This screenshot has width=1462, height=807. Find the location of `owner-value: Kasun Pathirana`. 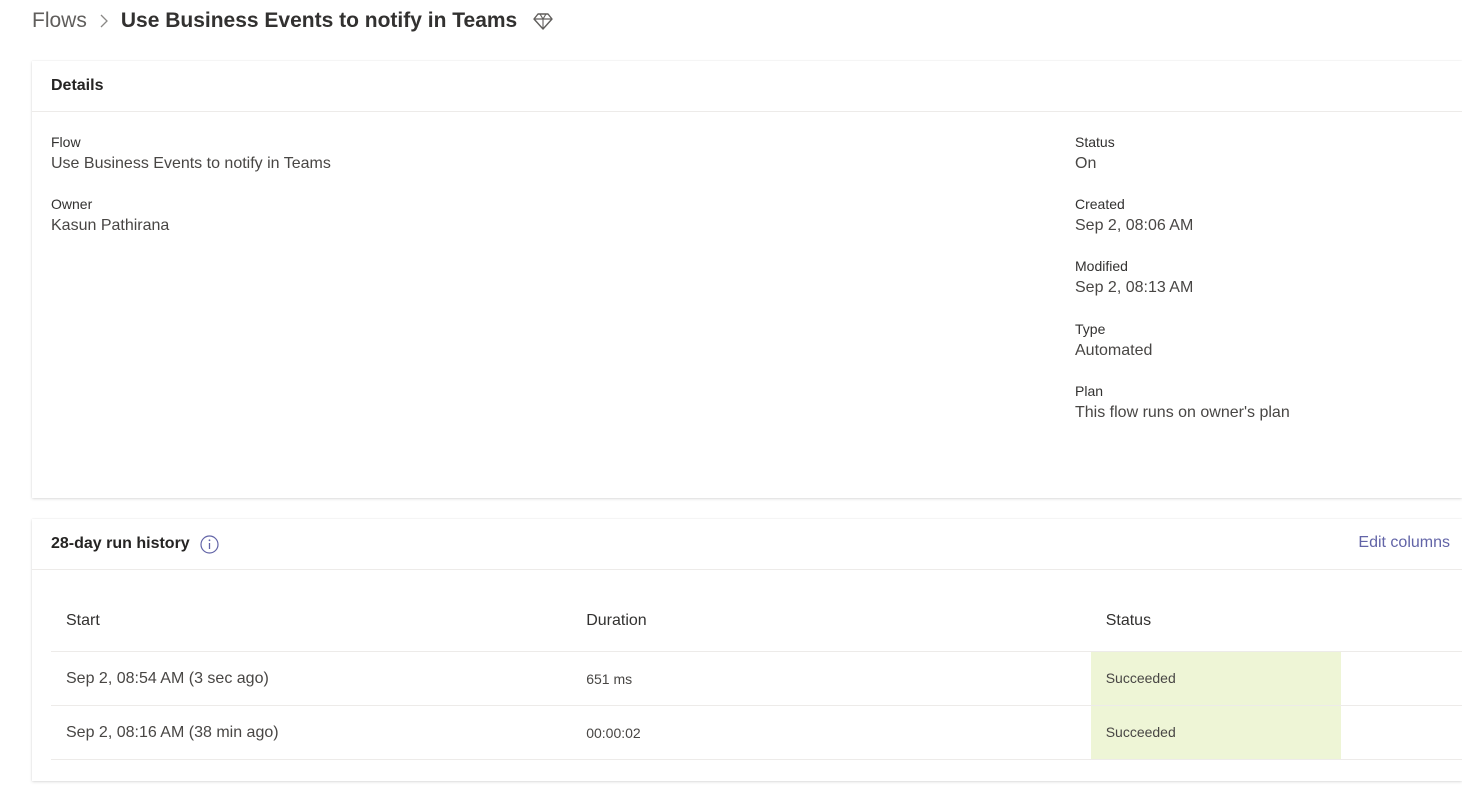

owner-value: Kasun Pathirana is located at coordinates (110, 225).